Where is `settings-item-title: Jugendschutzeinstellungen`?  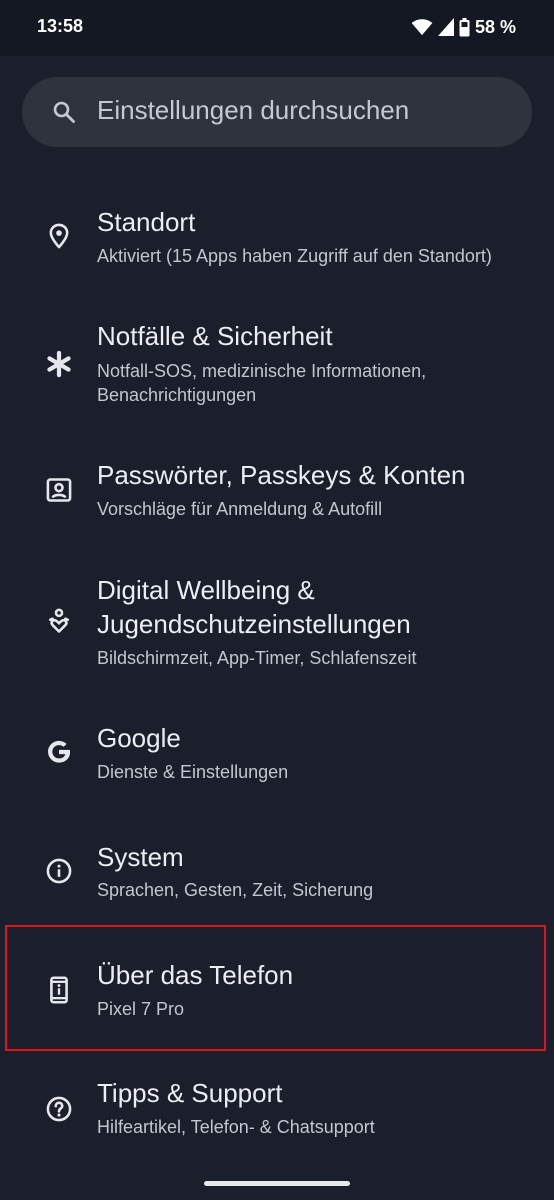
settings-item-title: Jugendschutzeinstellungen is located at coordinates (254, 624).